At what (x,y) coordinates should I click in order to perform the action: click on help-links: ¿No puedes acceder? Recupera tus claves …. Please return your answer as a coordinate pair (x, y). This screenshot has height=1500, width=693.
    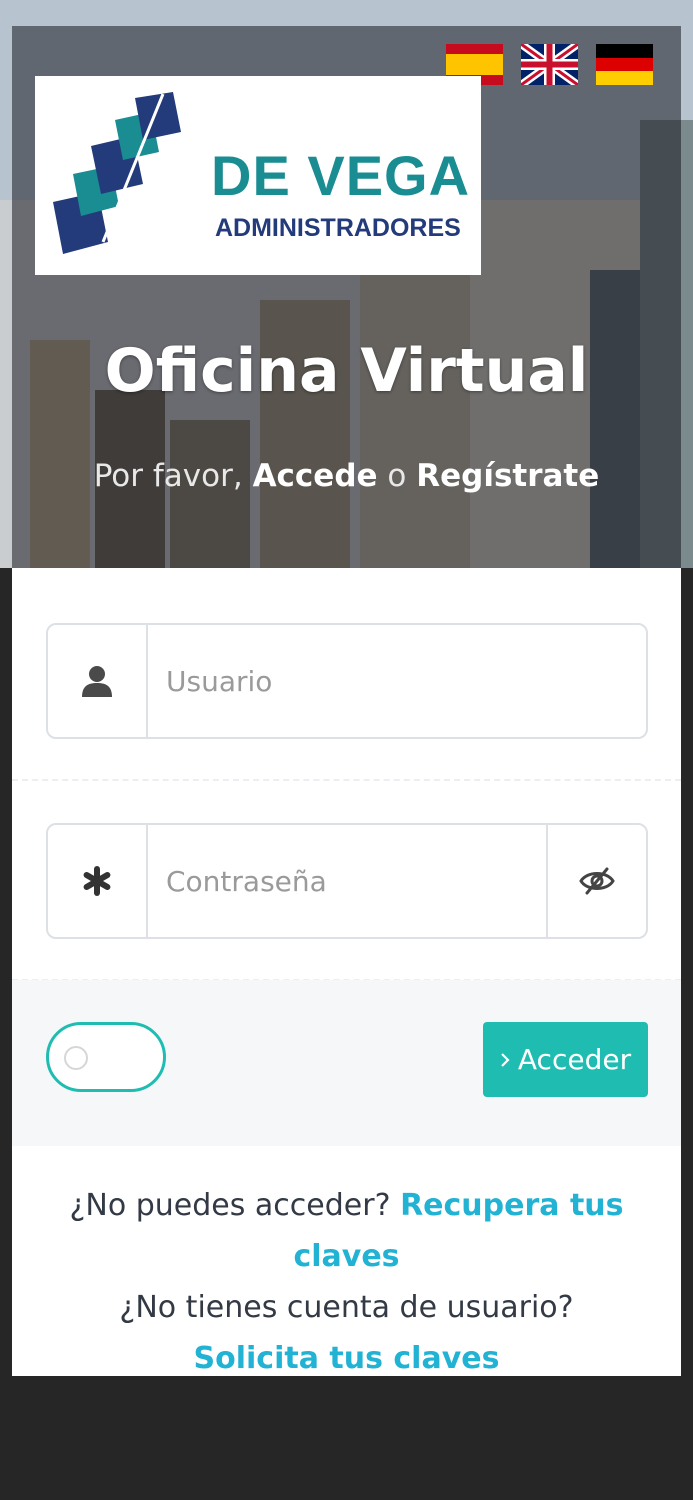
    Looking at the image, I should click on (346, 1282).